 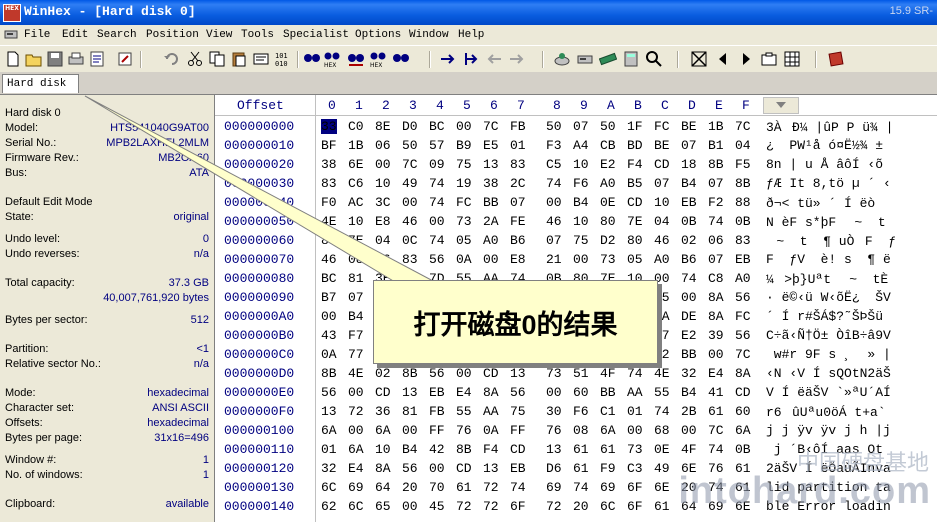 I want to click on hex-byte: B1, so click(x=716, y=145).